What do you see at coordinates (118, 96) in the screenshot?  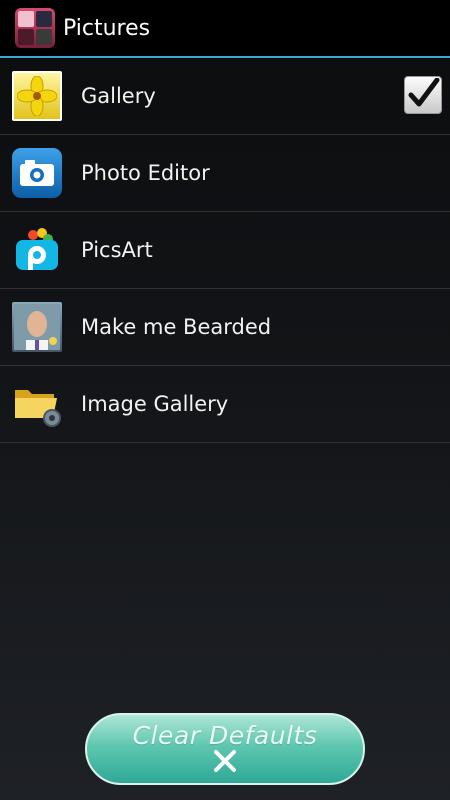 I see `app-label: Gallery` at bounding box center [118, 96].